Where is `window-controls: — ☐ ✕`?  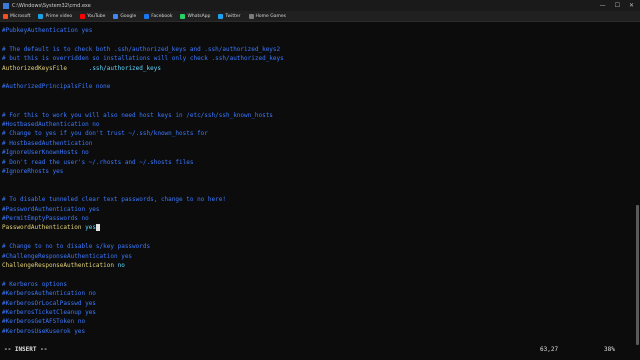
window-controls: — ☐ ✕ is located at coordinates (617, 5).